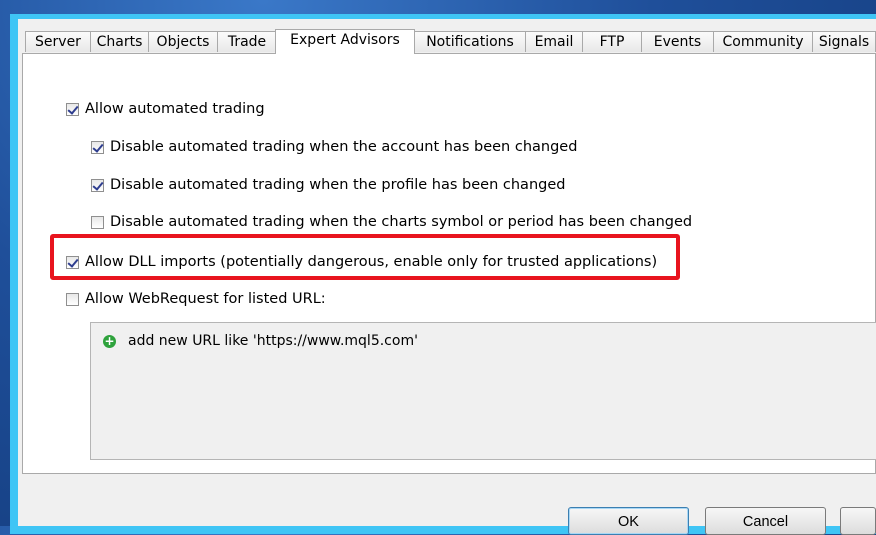 This screenshot has width=876, height=535. What do you see at coordinates (365, 257) in the screenshot?
I see `dll-highlight-box` at bounding box center [365, 257].